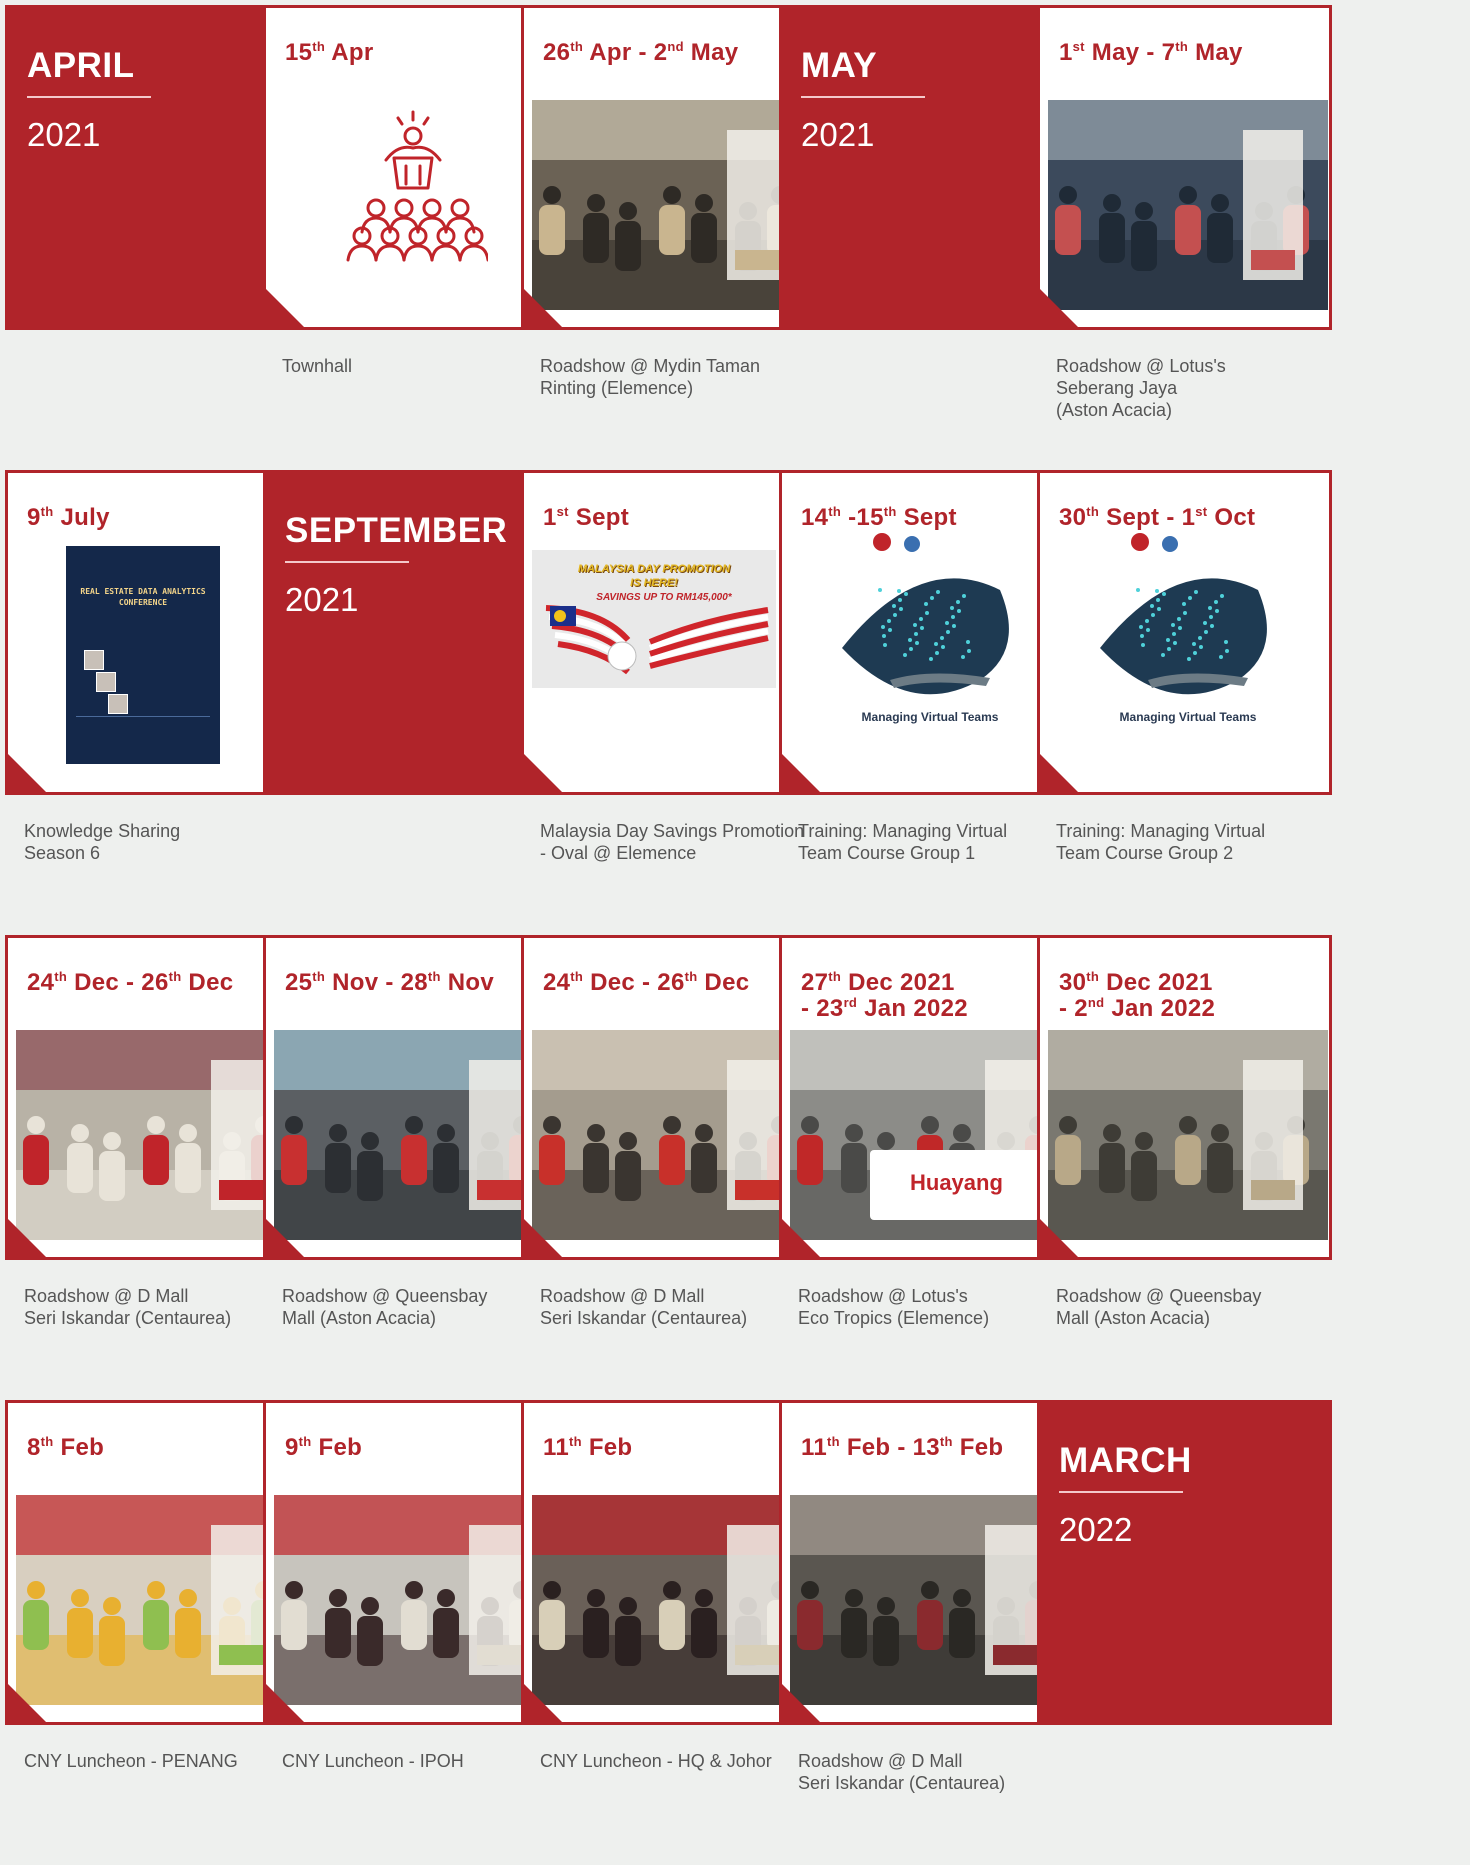  I want to click on date-ordinal: st, so click(1201, 511).